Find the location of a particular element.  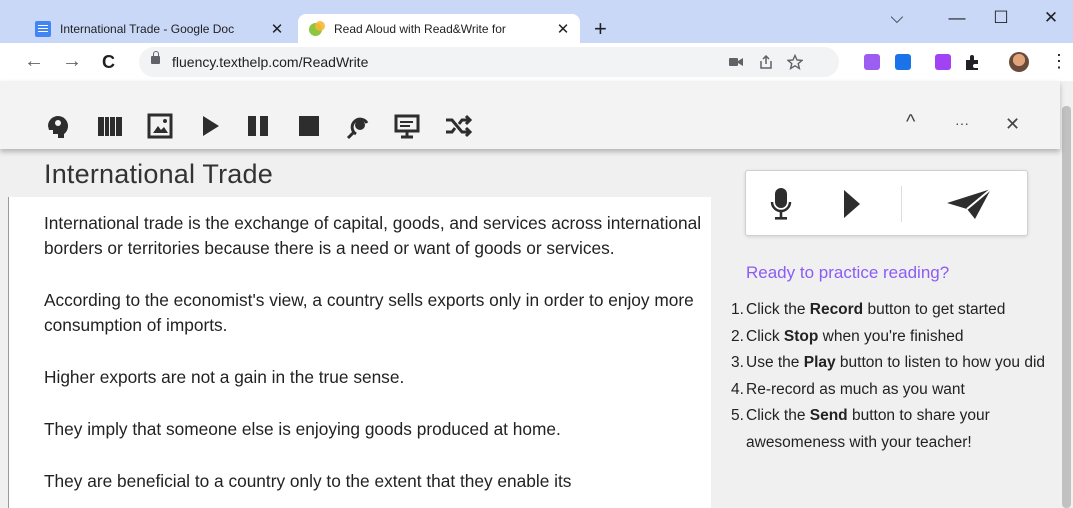

rewordify-icon is located at coordinates (459, 126).